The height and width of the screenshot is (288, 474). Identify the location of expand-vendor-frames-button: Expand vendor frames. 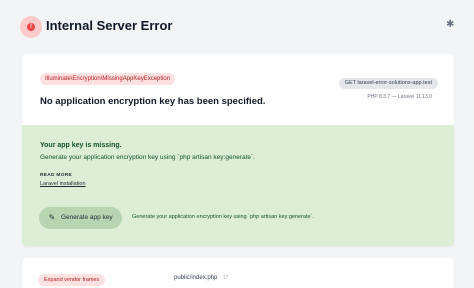
(72, 280).